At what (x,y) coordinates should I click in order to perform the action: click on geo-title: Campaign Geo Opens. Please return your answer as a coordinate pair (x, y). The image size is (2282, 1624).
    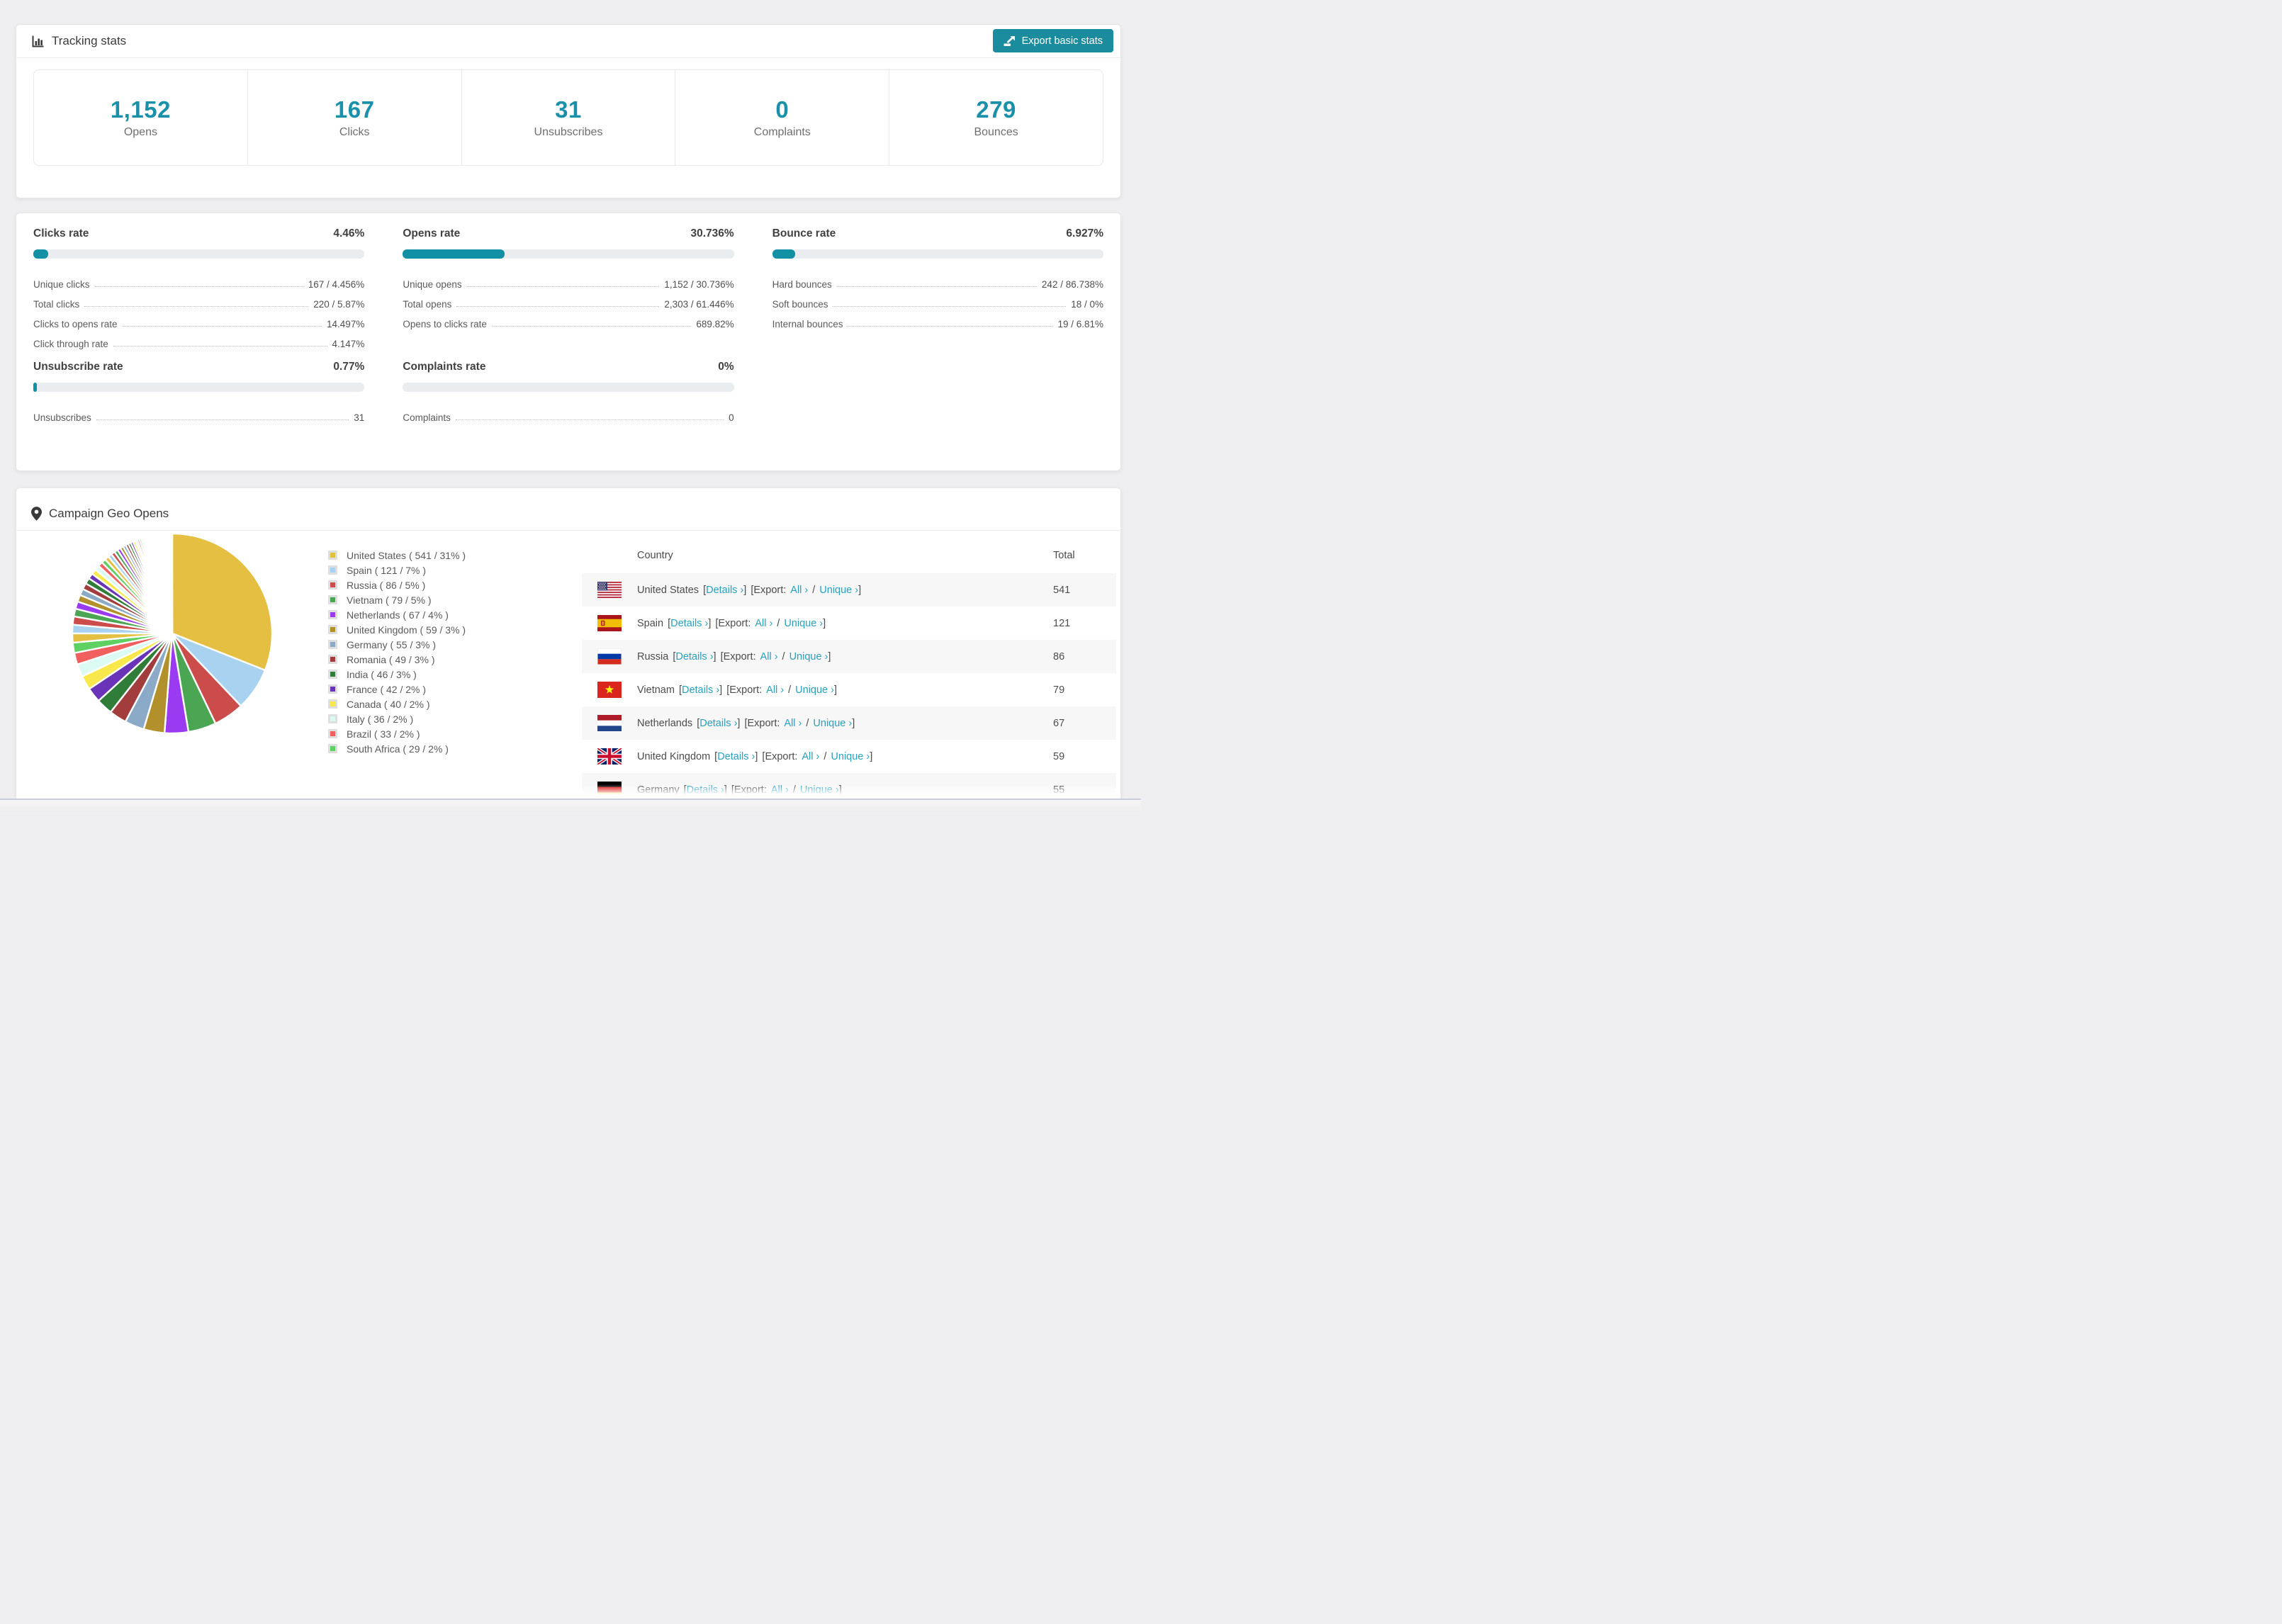
    Looking at the image, I should click on (109, 514).